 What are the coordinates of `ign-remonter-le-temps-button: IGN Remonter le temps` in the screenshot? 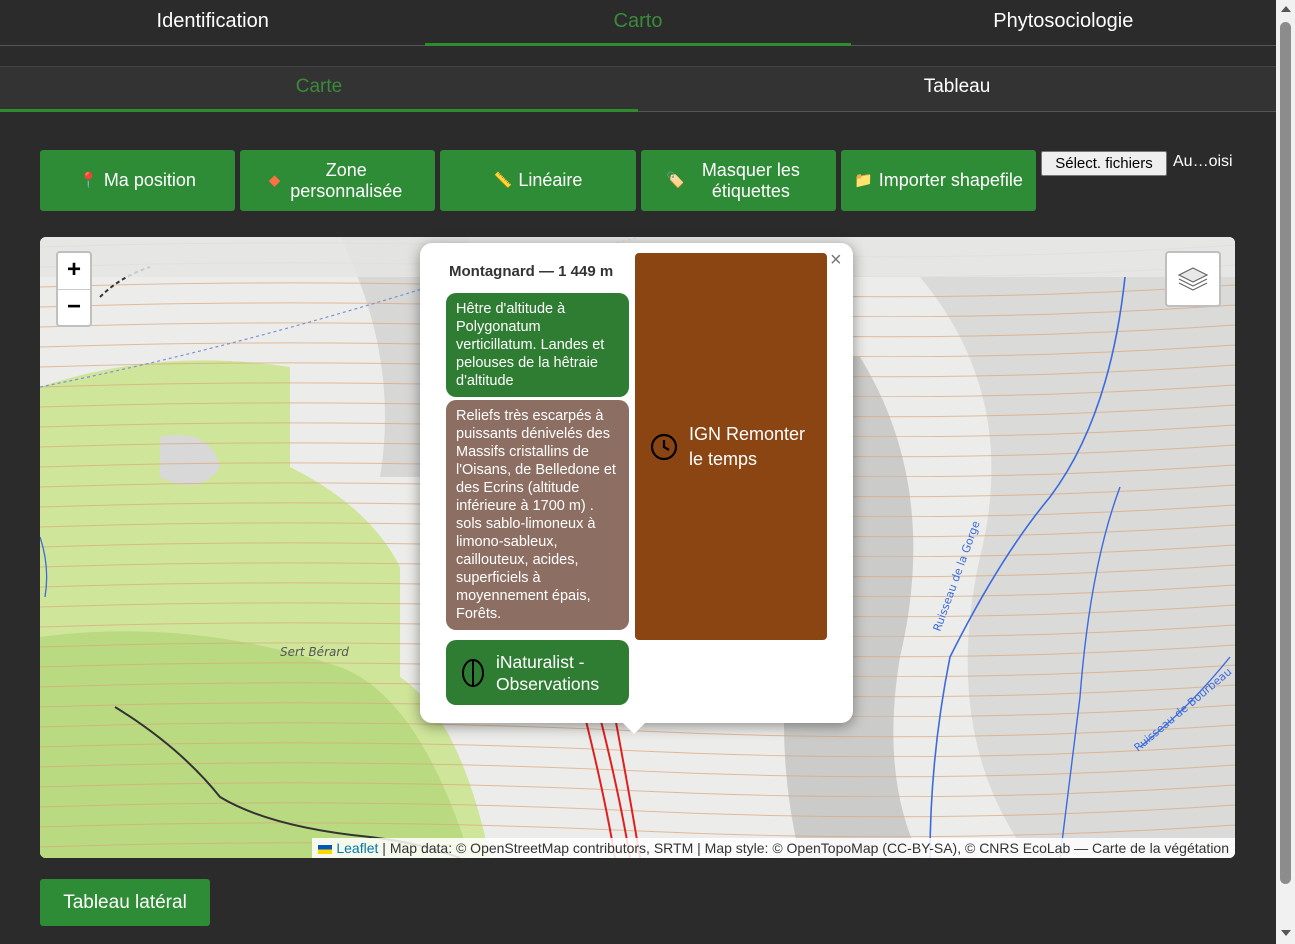 It's located at (731, 446).